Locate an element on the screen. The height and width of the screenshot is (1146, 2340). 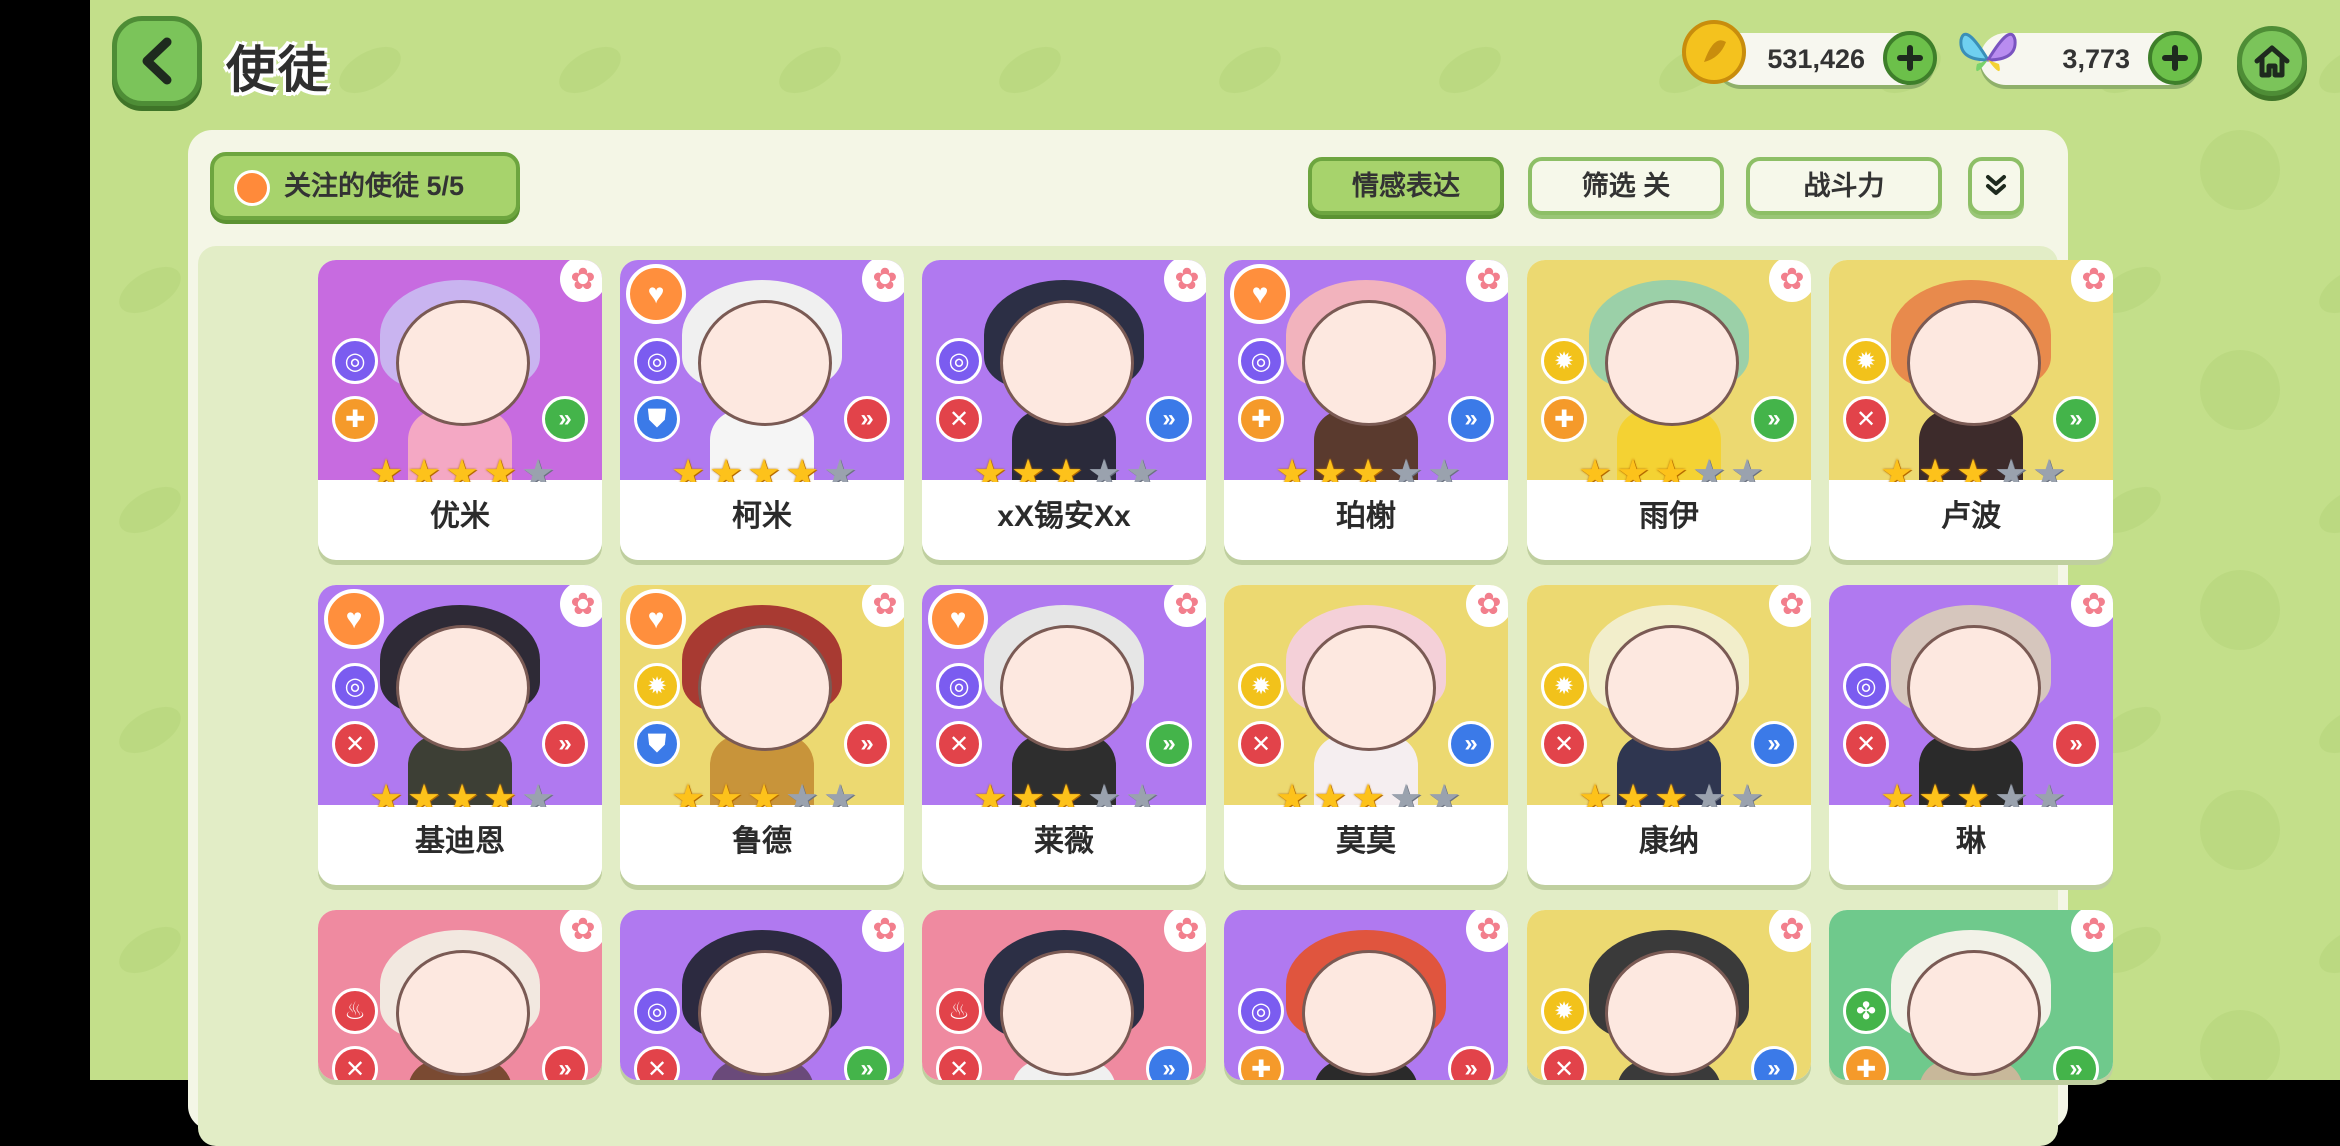
character-card: ◎ ✚» ♥ ✿ ★ ★ ★ ★ ★ 珀榭 is located at coordinates (1366, 410).